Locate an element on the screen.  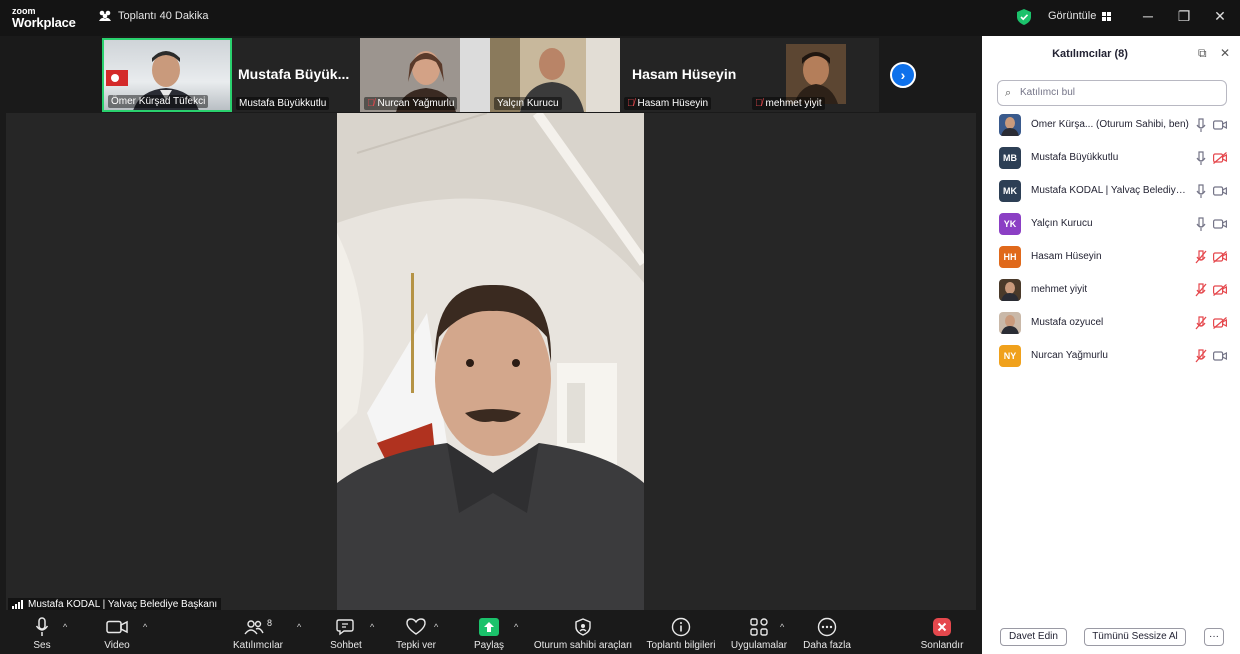
share-options-caret-icon: ^ is located at coordinates (516, 627).